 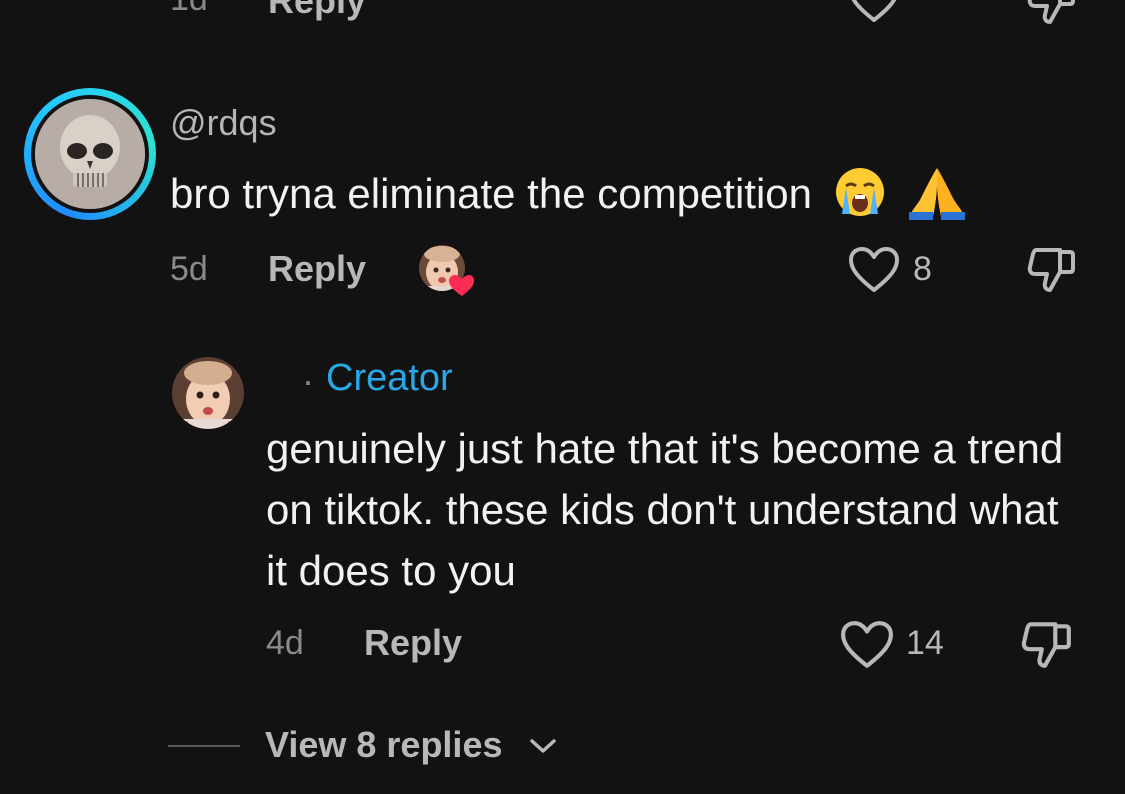 I want to click on reply-dislike-icon, so click(x=1047, y=646).